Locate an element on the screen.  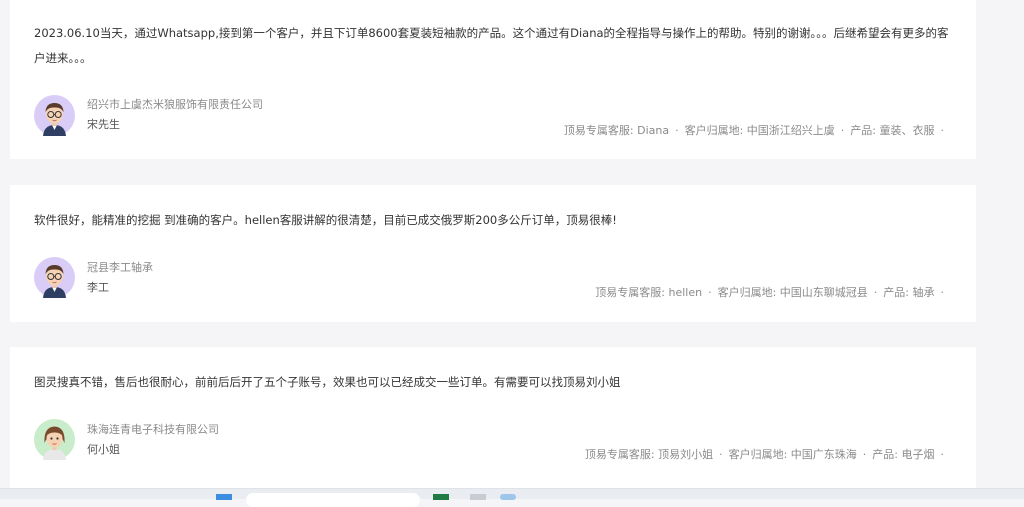
company-name: 冠县李工轴承 is located at coordinates (120, 267).